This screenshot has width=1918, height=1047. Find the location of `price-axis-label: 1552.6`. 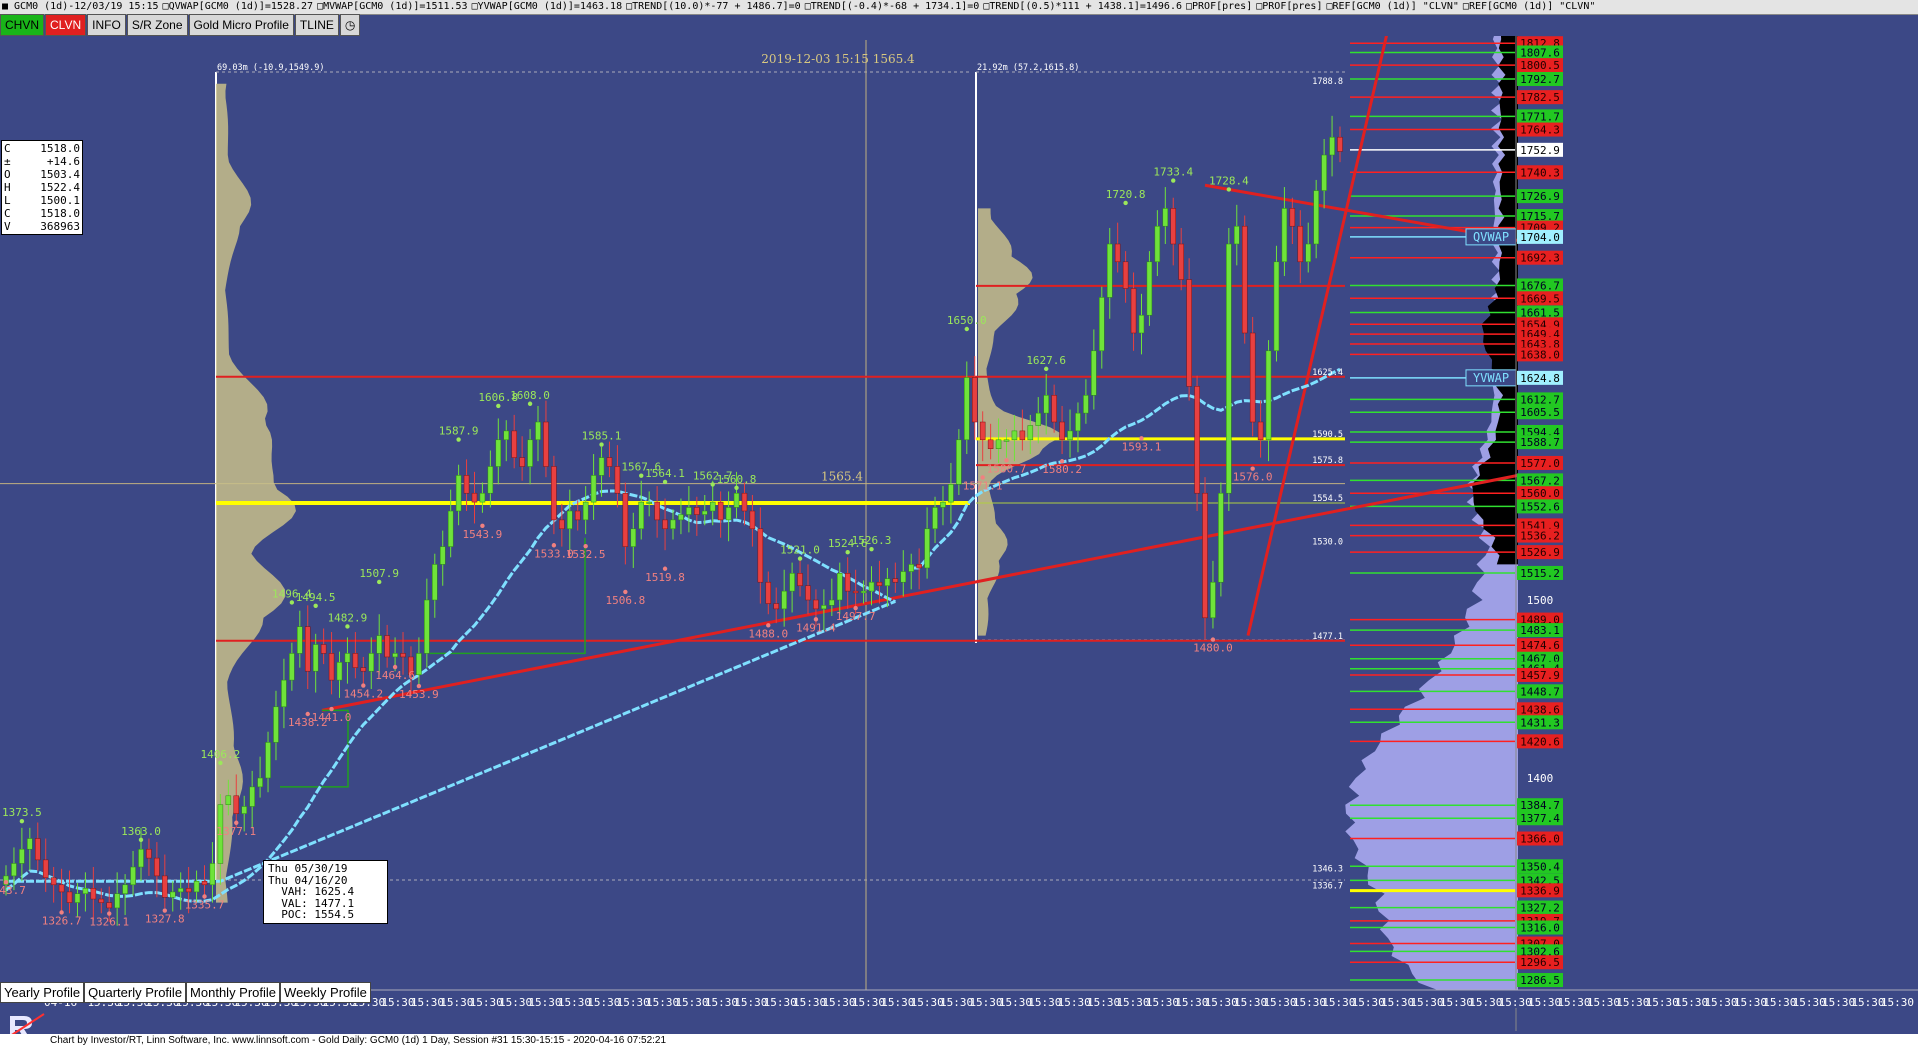

price-axis-label: 1552.6 is located at coordinates (1540, 506).